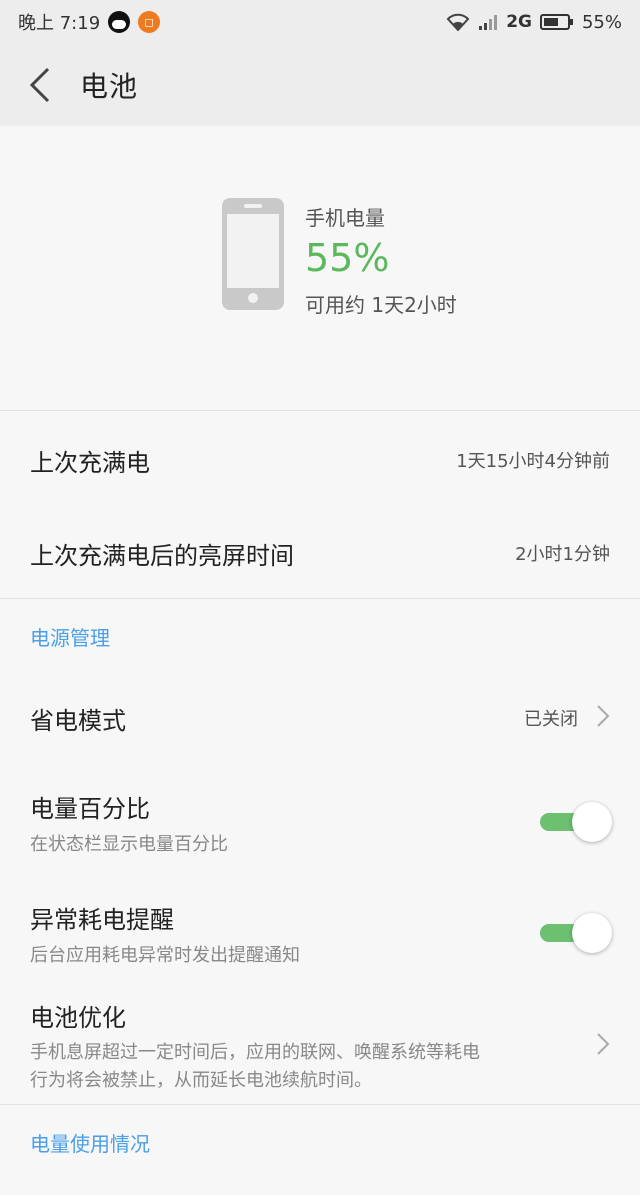 This screenshot has width=640, height=1195. I want to click on abnormal-drain-alert-row: 异常耗电提醒 后台应用耗电异常时发出提醒通知, so click(320, 933).